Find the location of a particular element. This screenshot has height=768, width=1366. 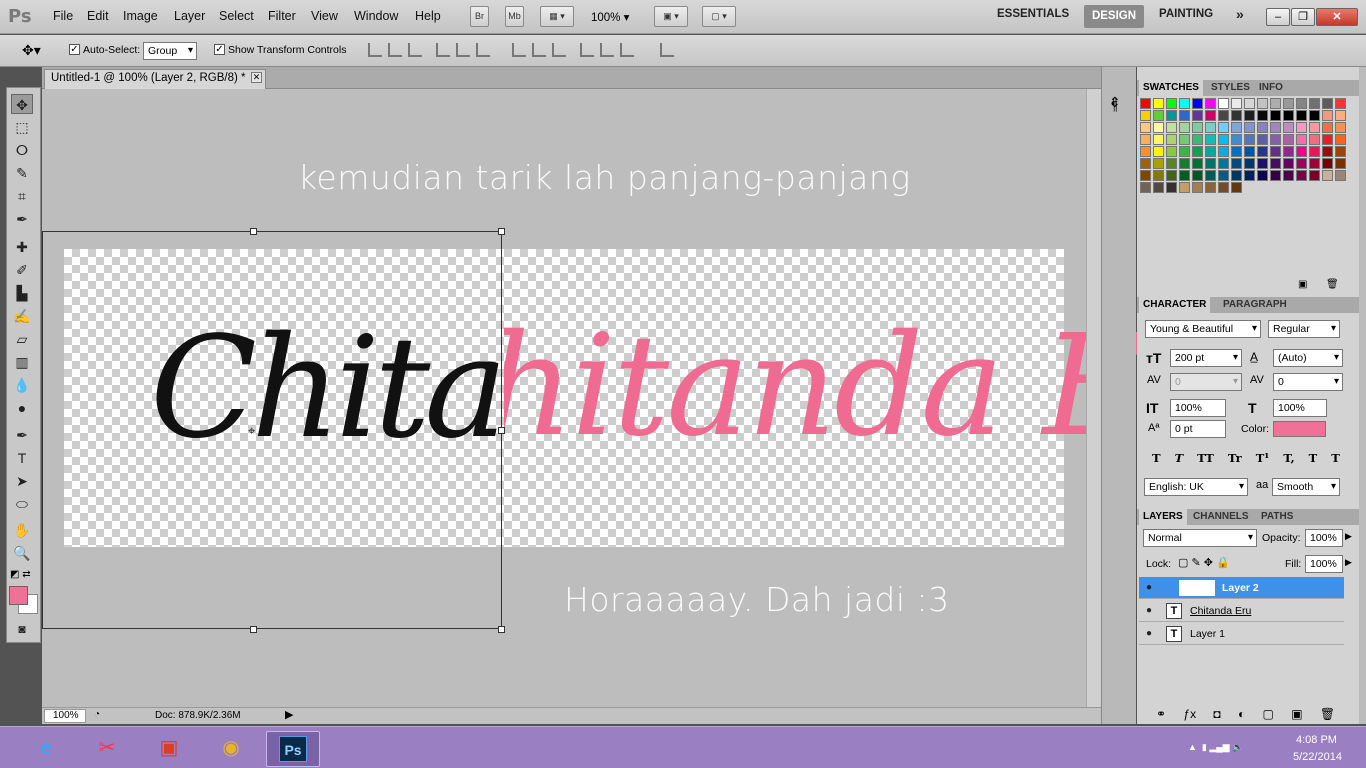

faux-bold-button: T is located at coordinates (1156, 458).